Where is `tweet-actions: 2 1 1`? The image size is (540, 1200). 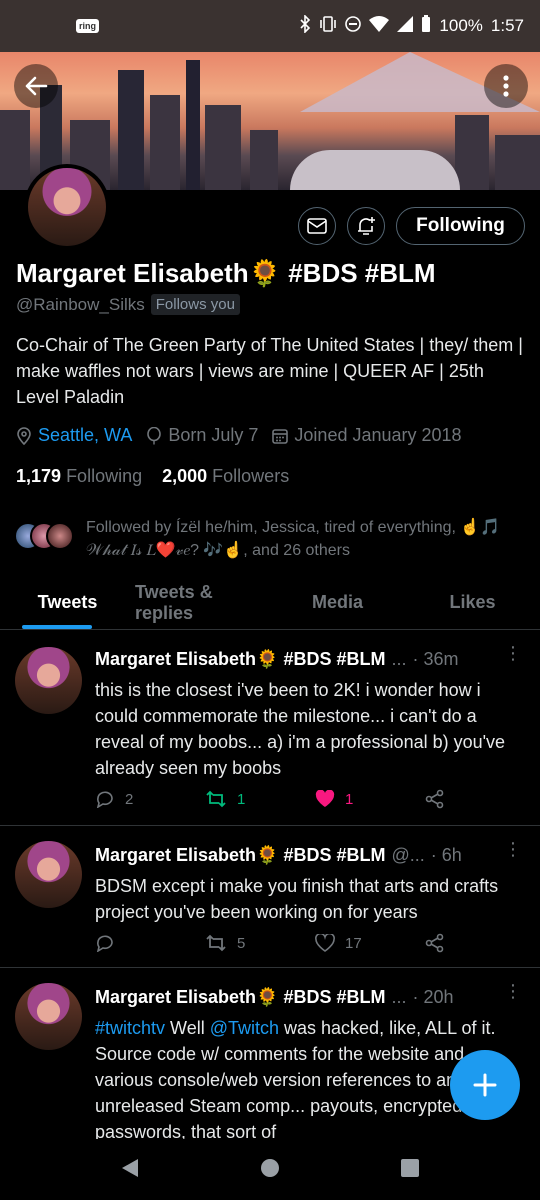 tweet-actions: 2 1 1 is located at coordinates (285, 799).